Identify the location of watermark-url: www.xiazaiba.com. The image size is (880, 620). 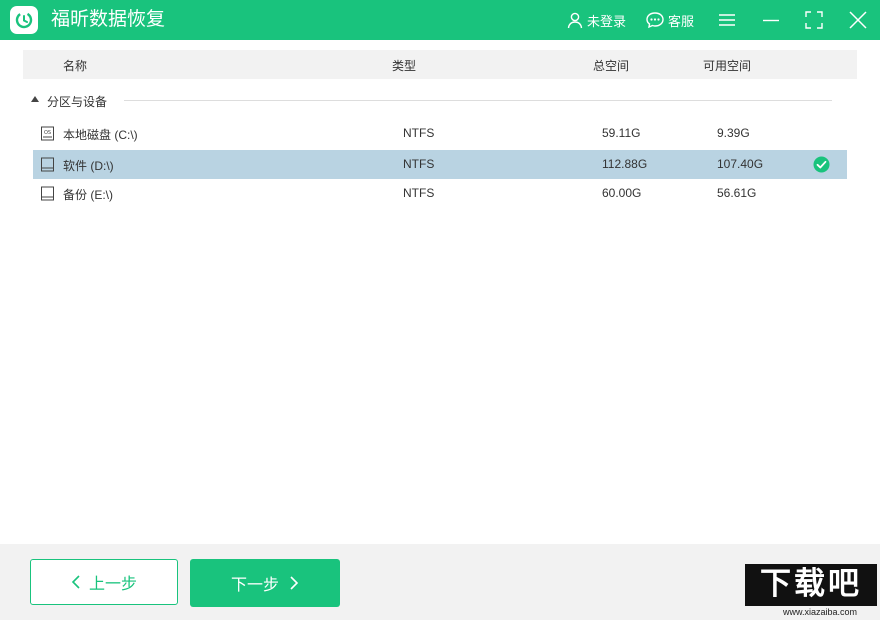
(820, 612).